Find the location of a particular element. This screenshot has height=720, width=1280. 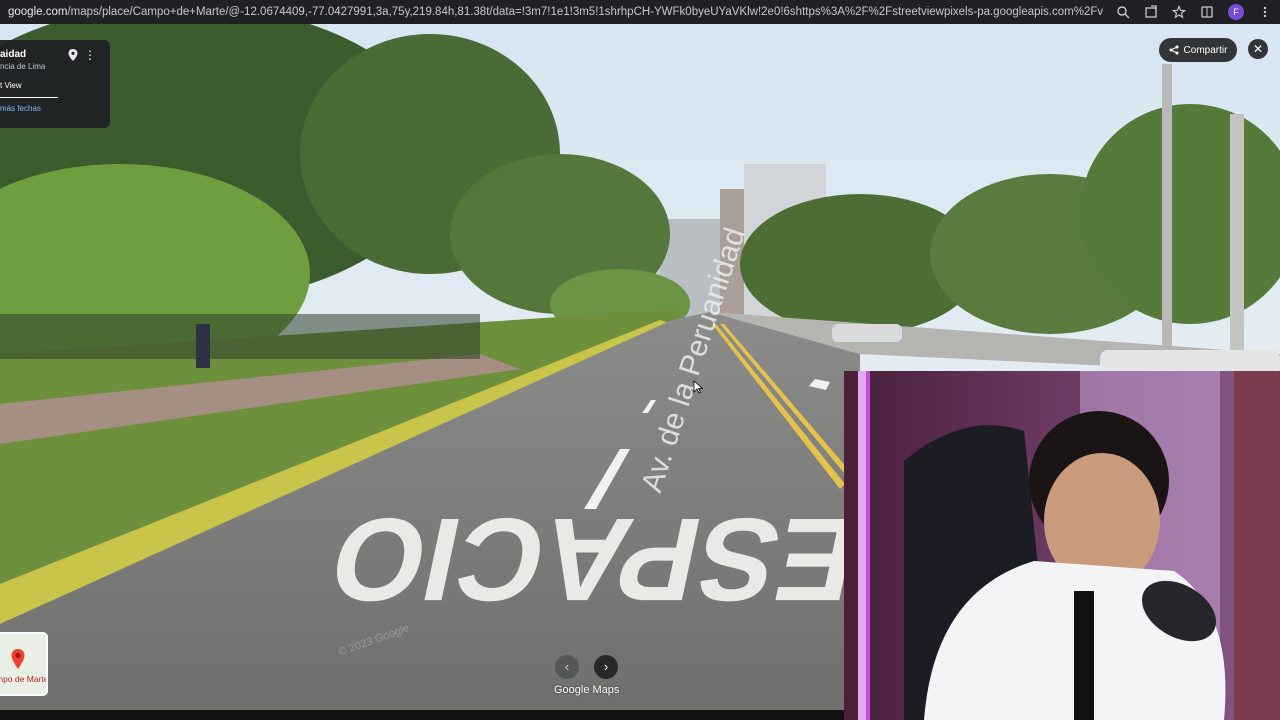

mouse-cursor-icon is located at coordinates (698, 387).